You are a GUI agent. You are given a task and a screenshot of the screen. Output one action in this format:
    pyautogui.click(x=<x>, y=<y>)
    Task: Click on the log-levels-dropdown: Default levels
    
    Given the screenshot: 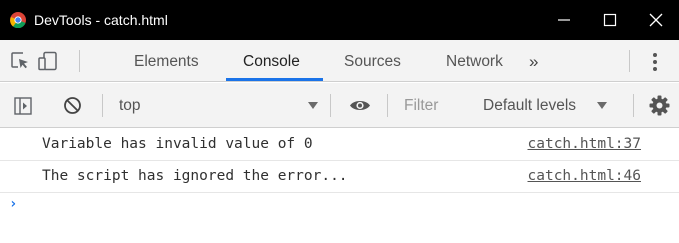 What is the action you would take?
    pyautogui.click(x=549, y=105)
    